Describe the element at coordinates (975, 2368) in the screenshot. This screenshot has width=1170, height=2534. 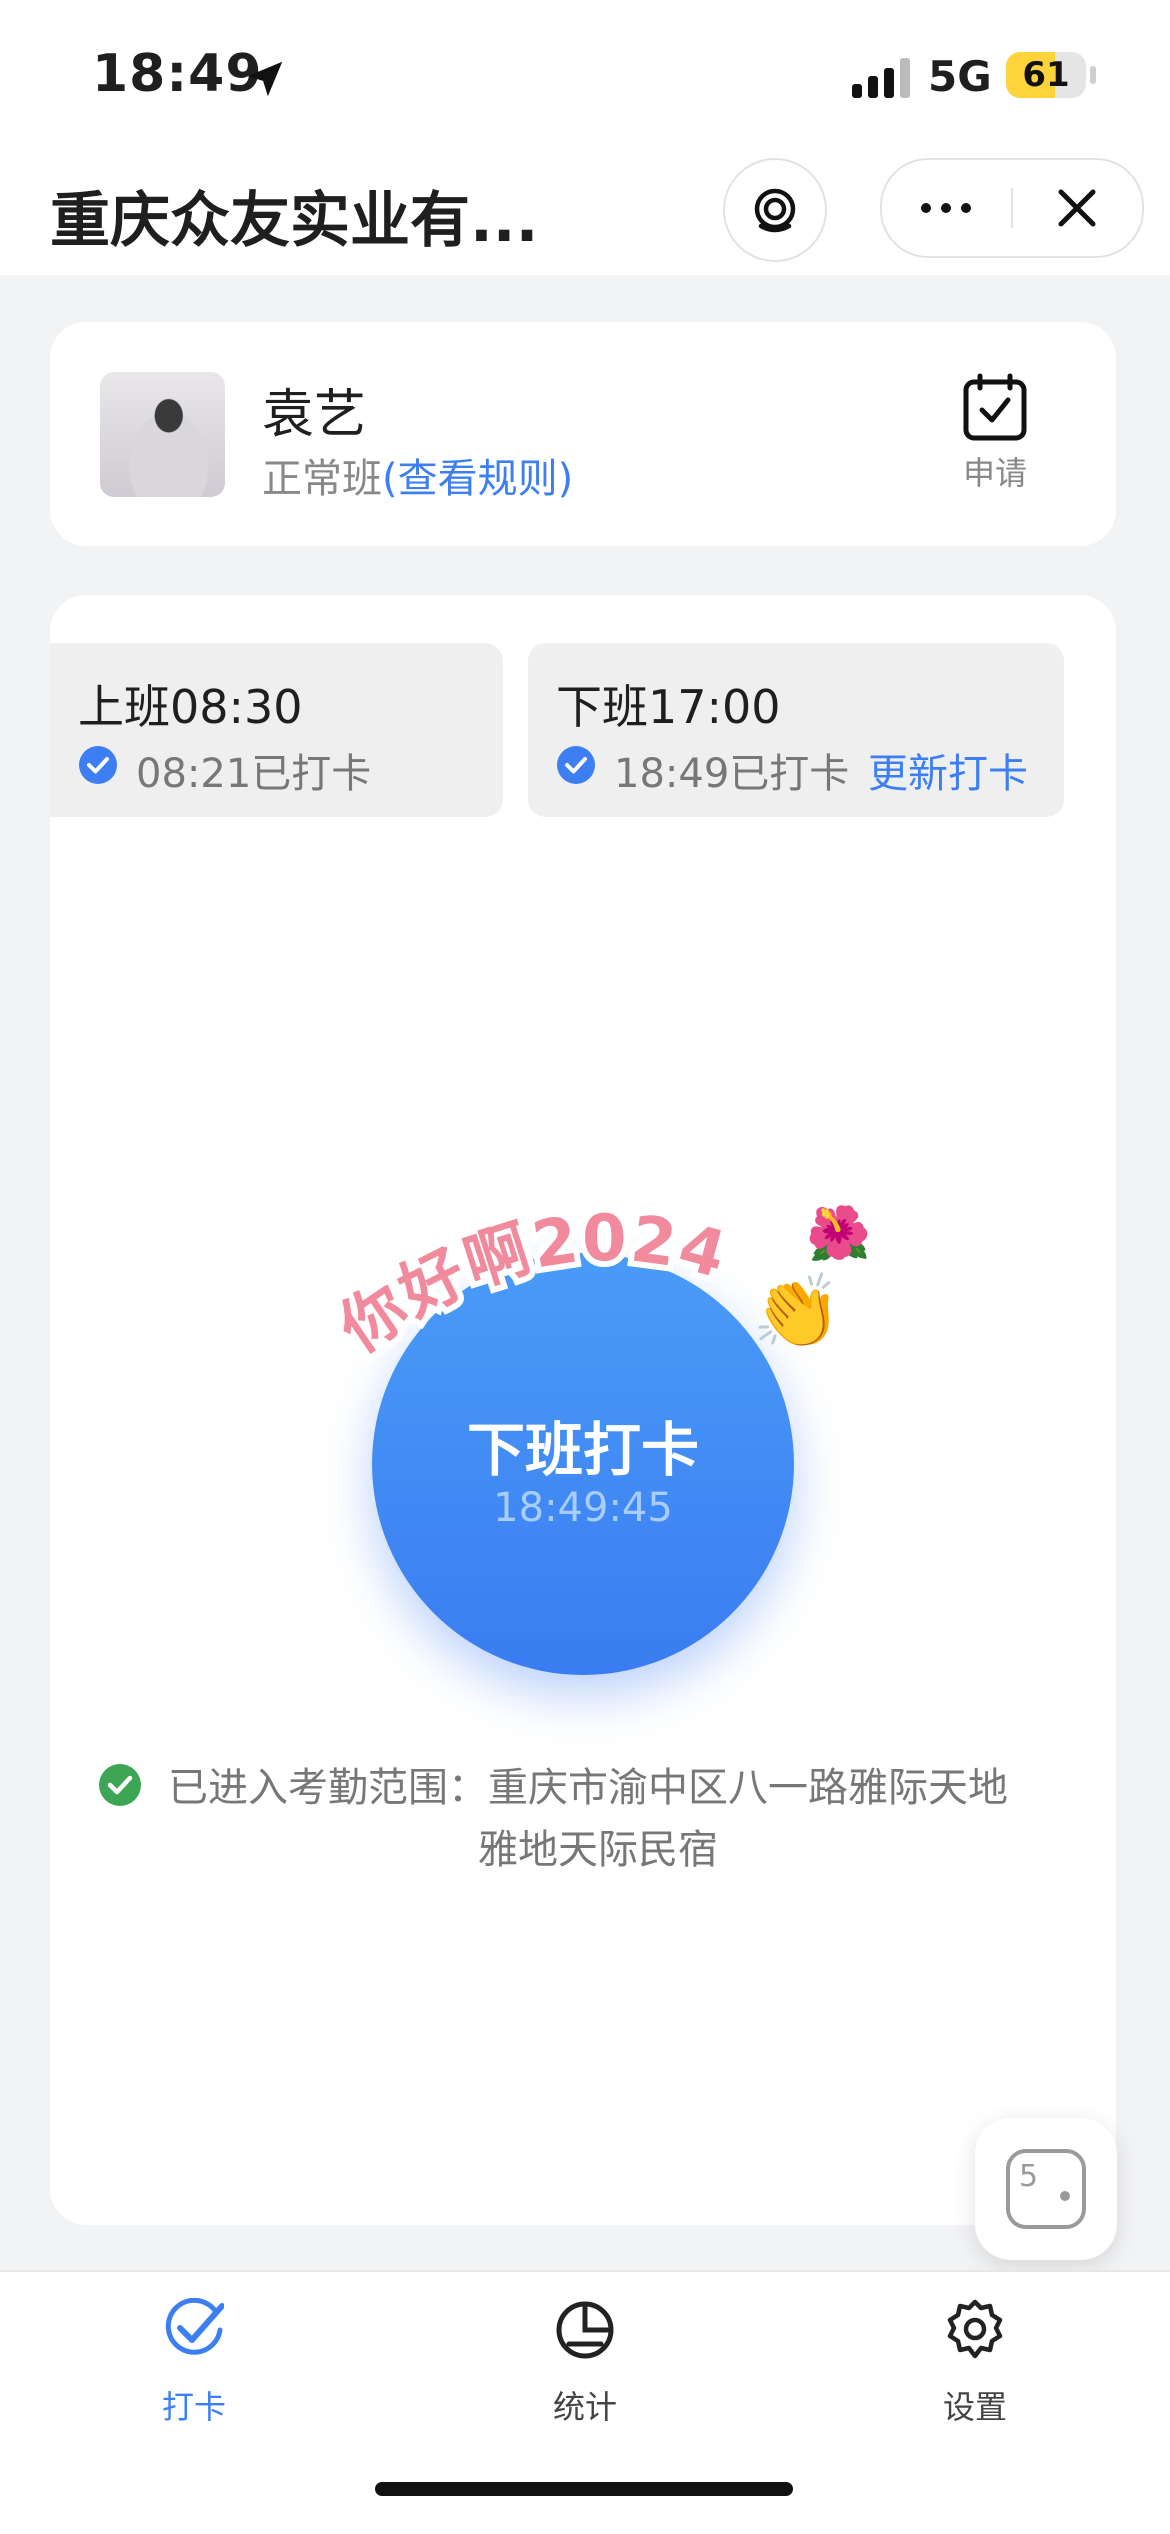
I see `tab-settings: 设置` at that location.